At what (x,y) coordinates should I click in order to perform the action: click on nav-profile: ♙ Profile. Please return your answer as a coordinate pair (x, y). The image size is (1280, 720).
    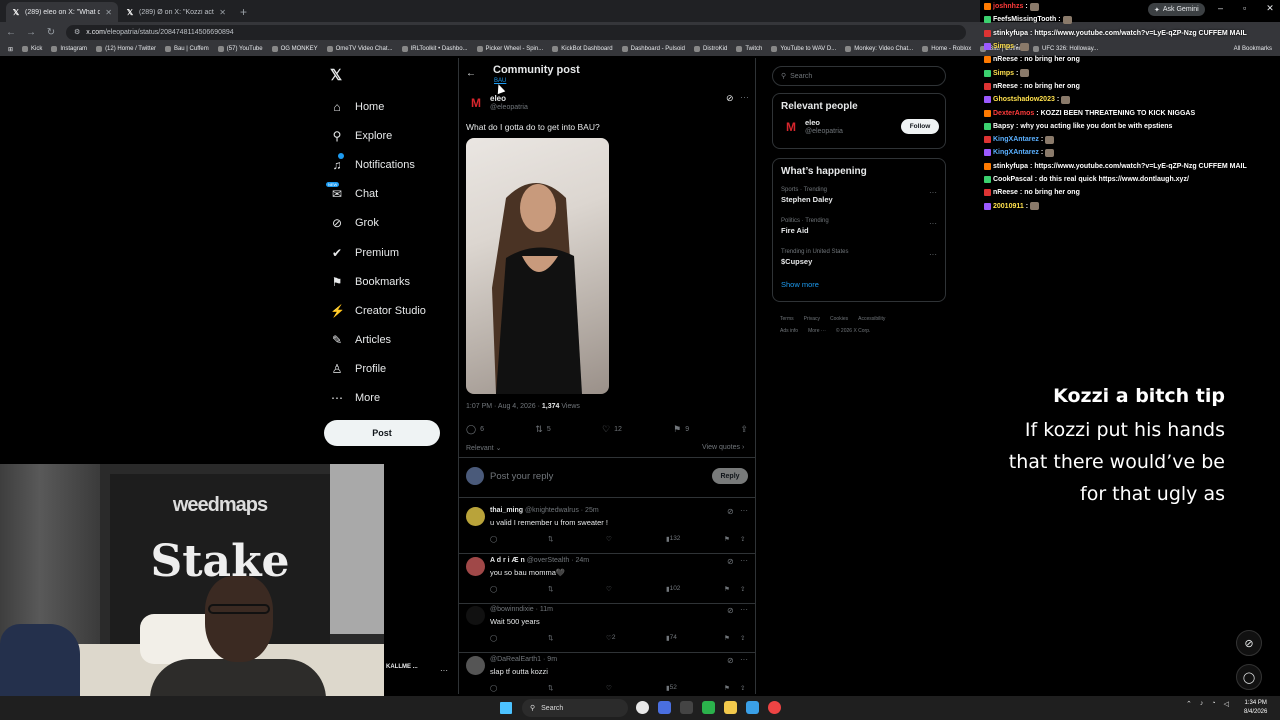
    Looking at the image, I should click on (378, 369).